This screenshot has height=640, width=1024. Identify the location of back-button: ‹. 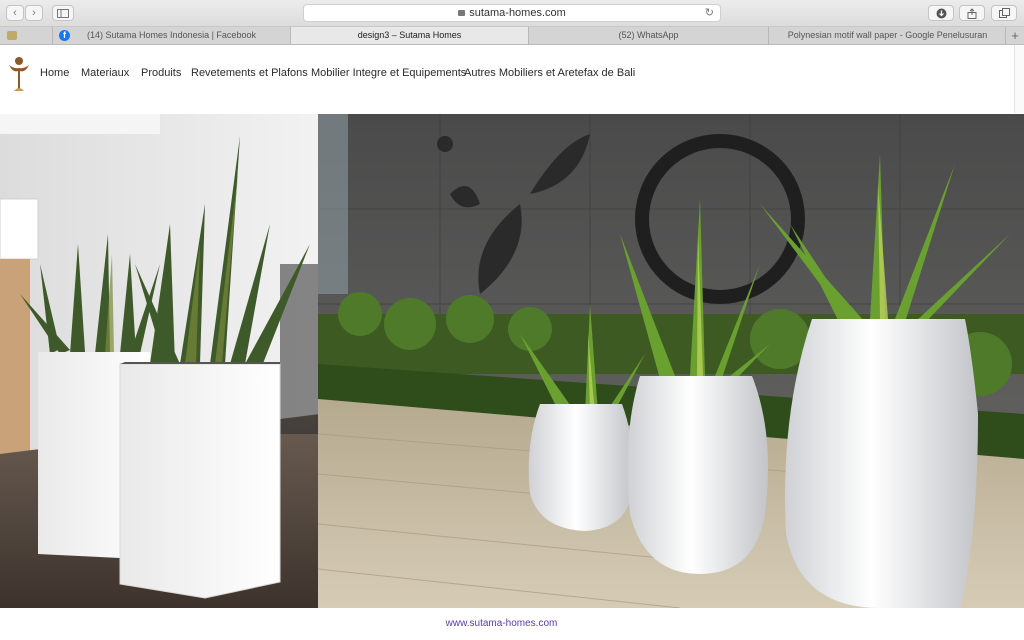
(15, 13).